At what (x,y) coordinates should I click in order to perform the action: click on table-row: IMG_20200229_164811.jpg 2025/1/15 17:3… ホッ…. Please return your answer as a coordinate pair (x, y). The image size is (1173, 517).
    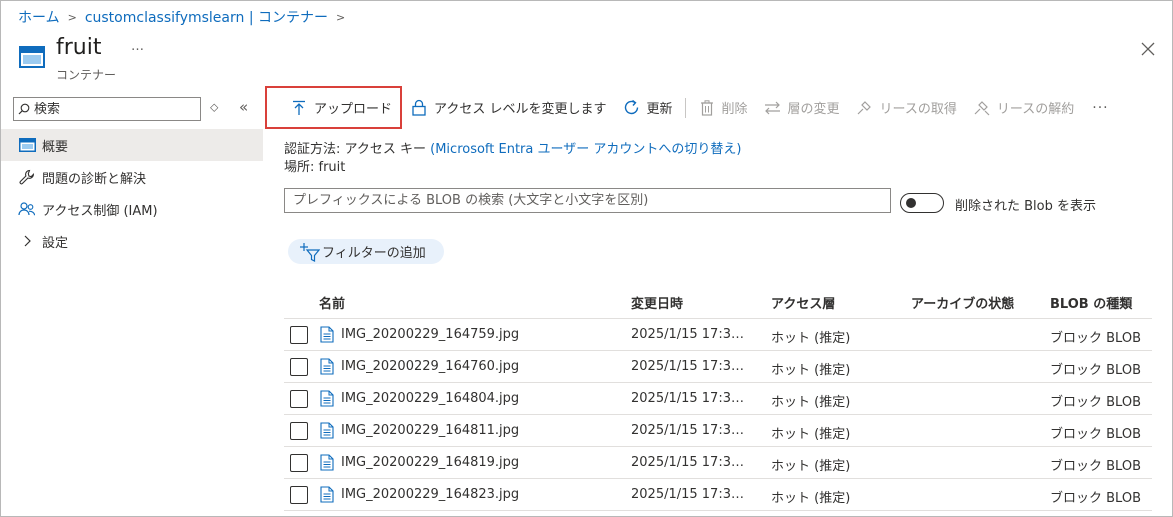
    Looking at the image, I should click on (718, 431).